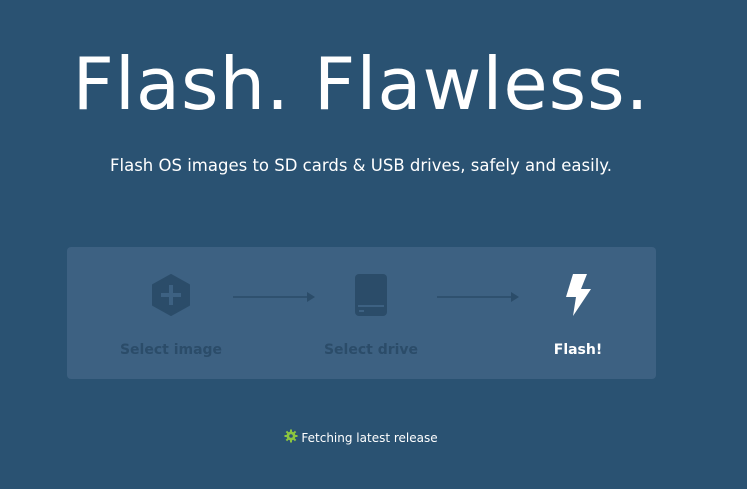 Image resolution: width=747 pixels, height=489 pixels. I want to click on drive-icon, so click(371, 295).